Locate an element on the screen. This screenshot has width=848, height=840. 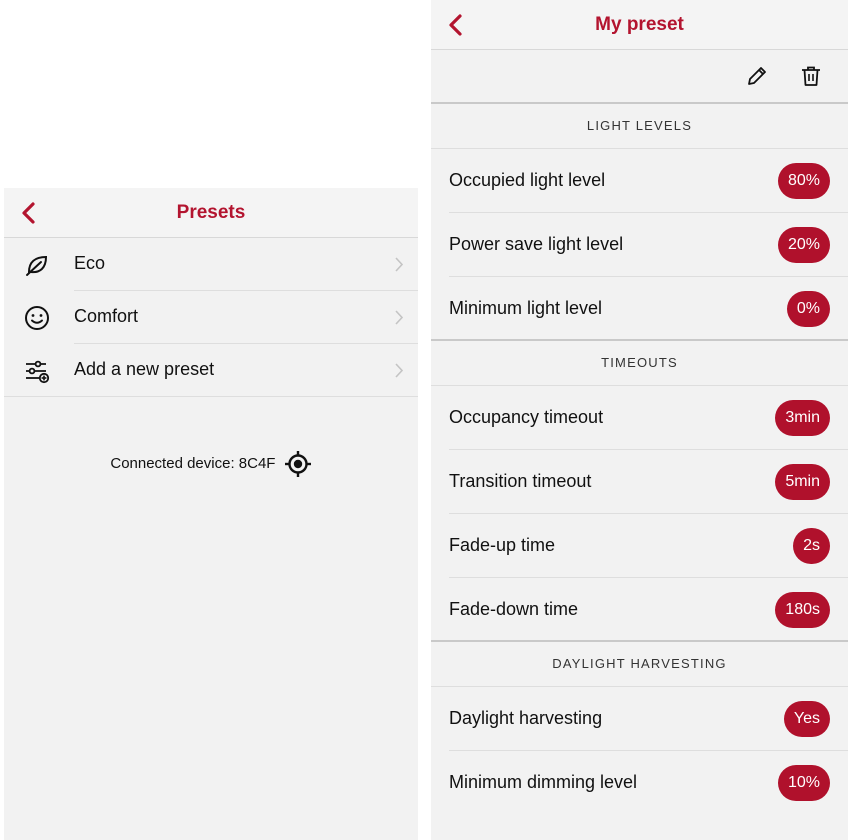
sliders-add-icon is located at coordinates (38, 372).